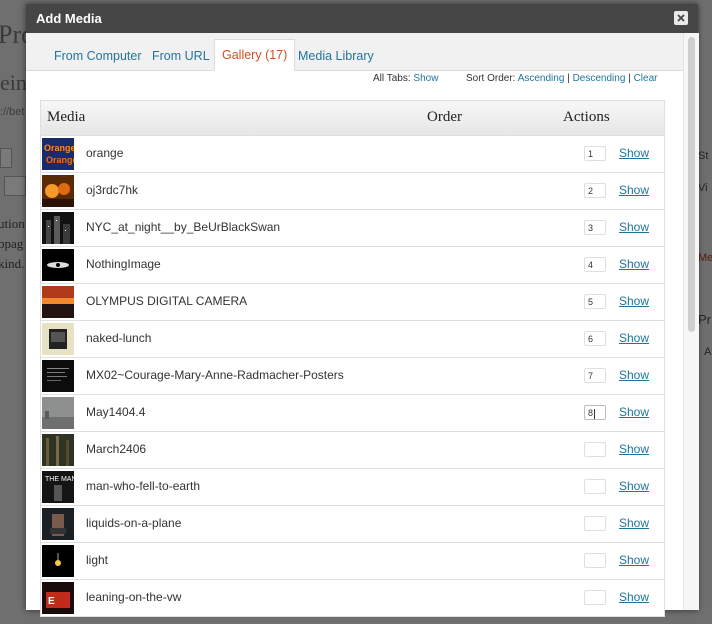  What do you see at coordinates (352, 118) in the screenshot?
I see `table-header: Media Order Actions` at bounding box center [352, 118].